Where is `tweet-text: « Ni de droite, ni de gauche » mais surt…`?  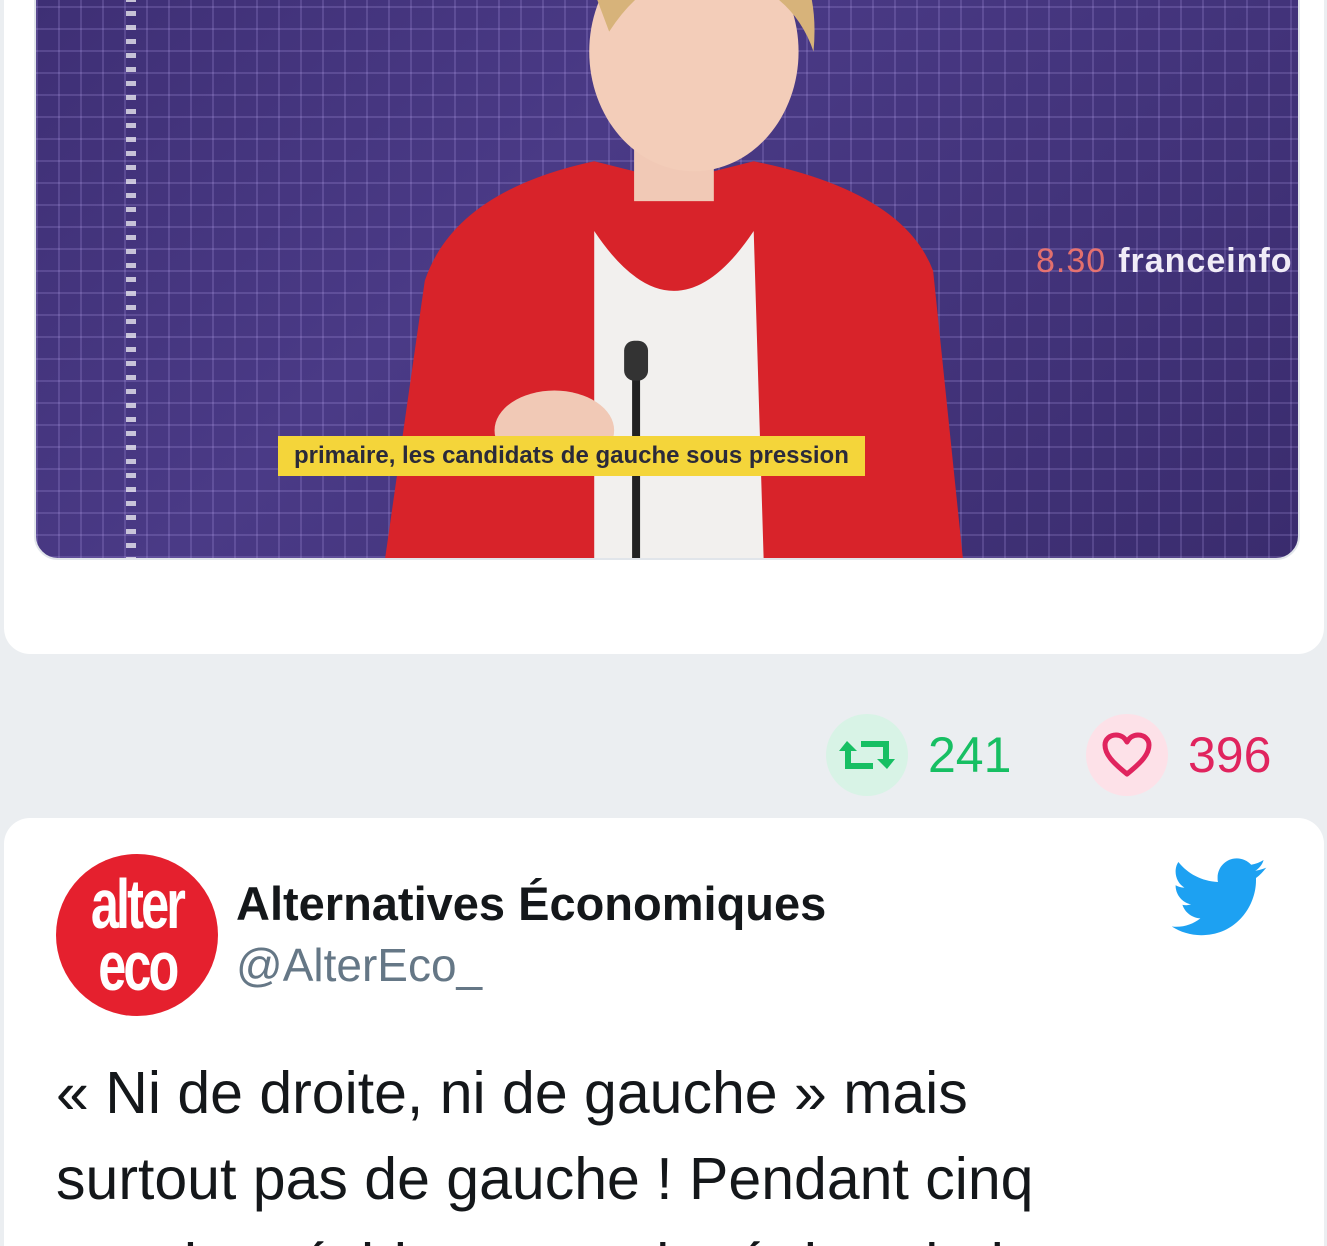
tweet-text: « Ni de droite, ni de gauche » mais surt… is located at coordinates (666, 1148).